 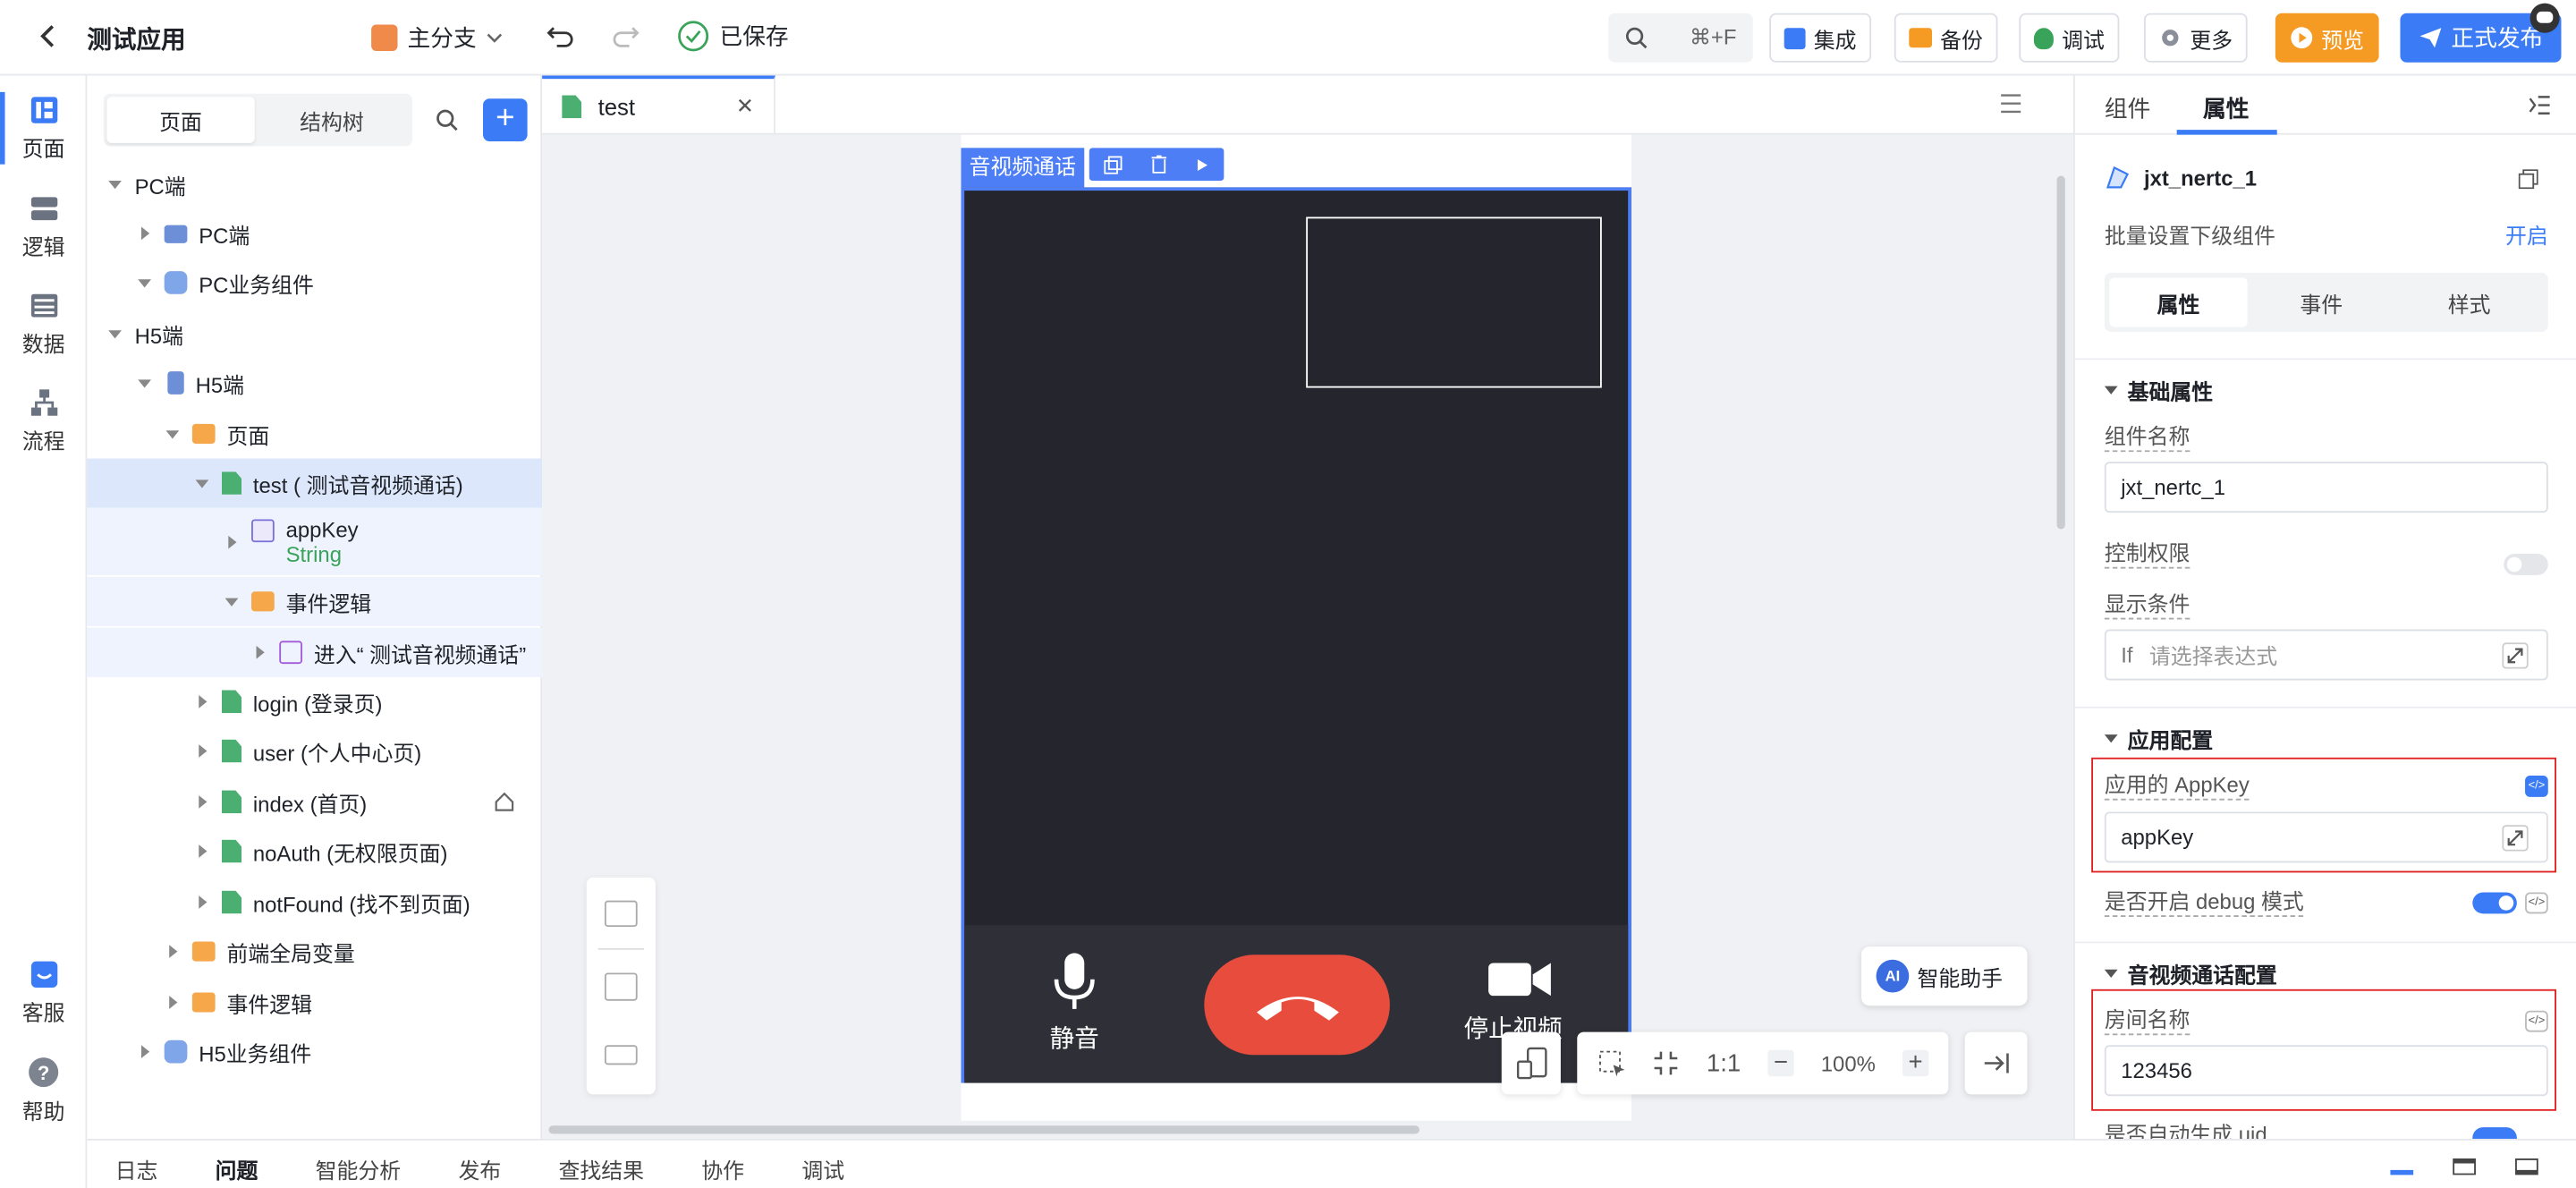 What do you see at coordinates (47, 36) in the screenshot?
I see `back-icon` at bounding box center [47, 36].